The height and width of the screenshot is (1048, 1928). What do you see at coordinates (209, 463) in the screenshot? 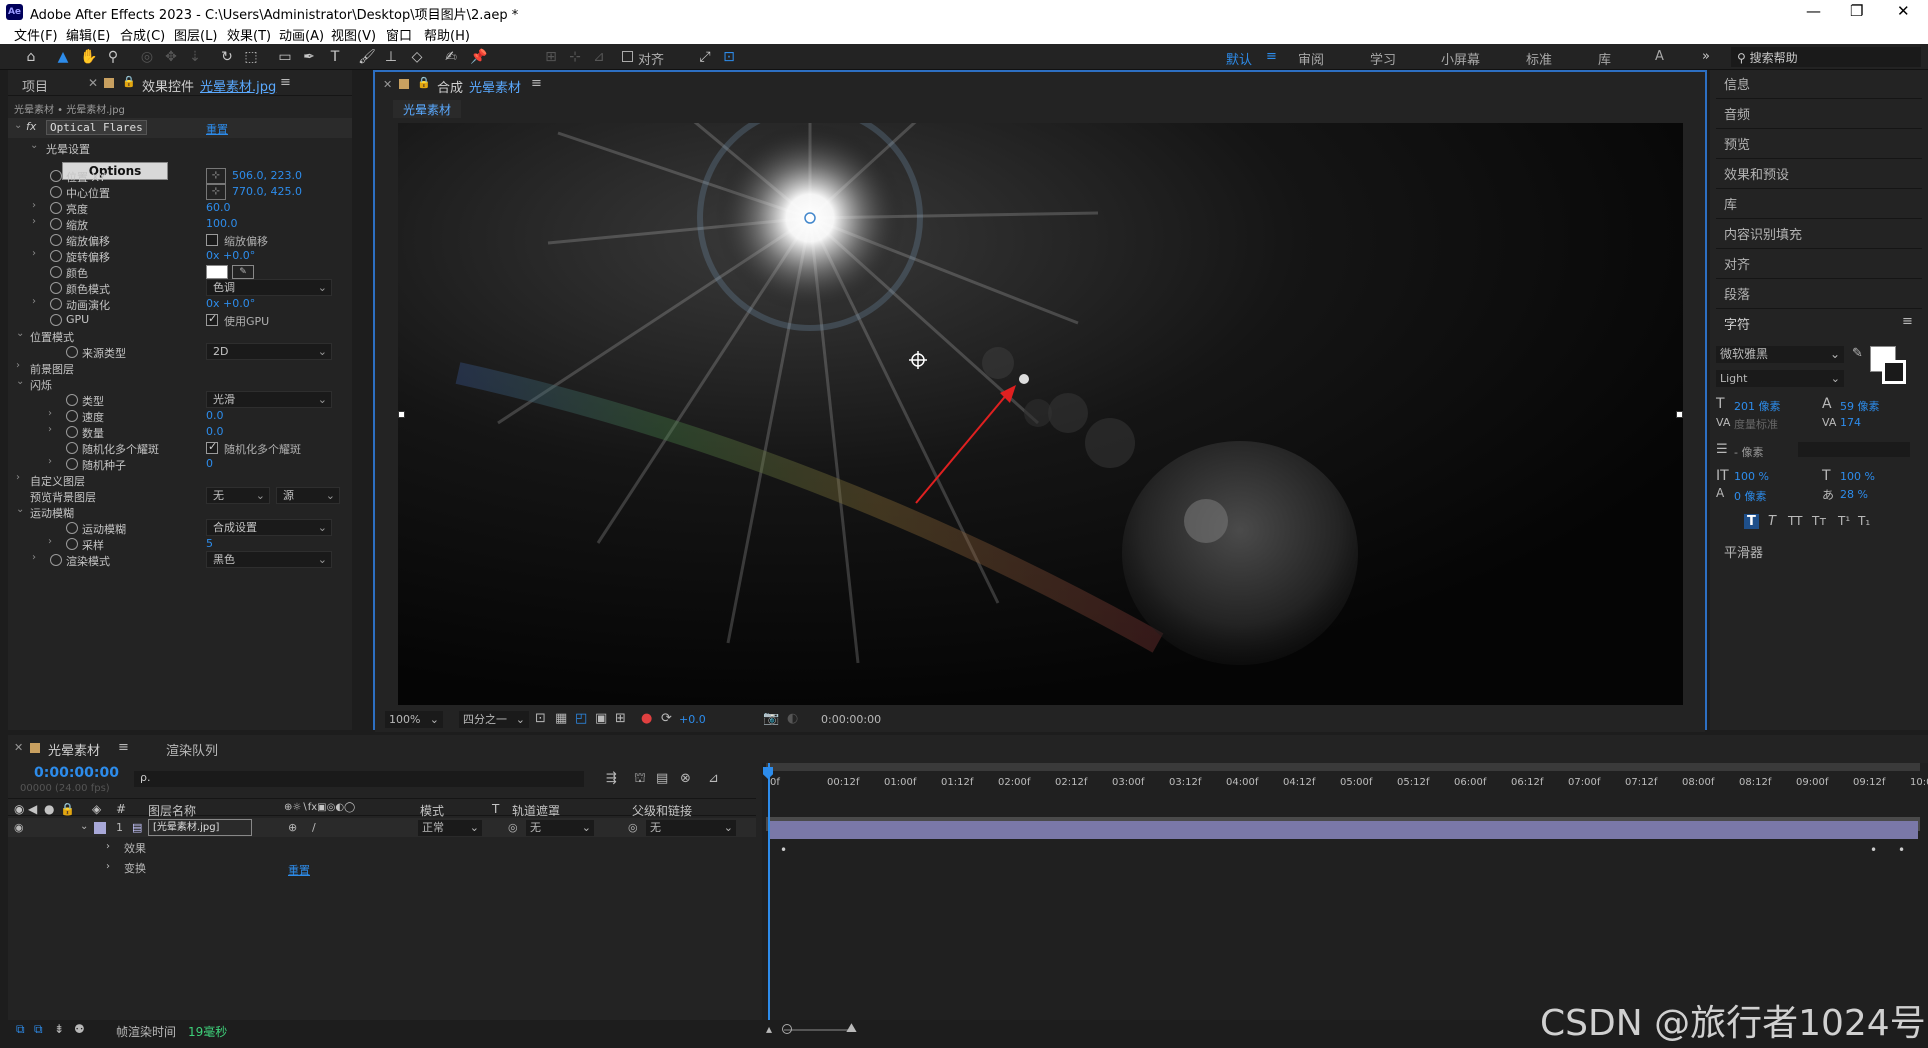
I see `property-value: 0` at bounding box center [209, 463].